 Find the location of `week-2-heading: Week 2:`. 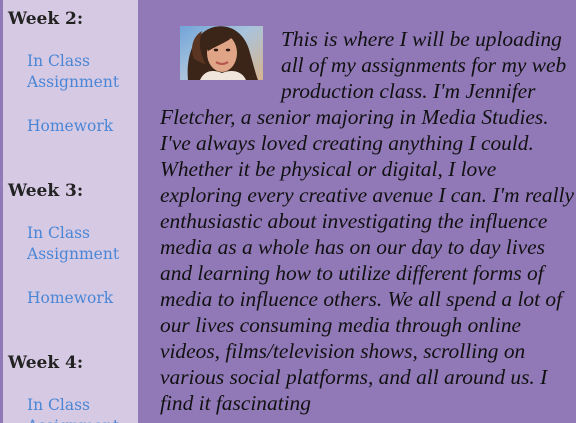

week-2-heading: Week 2: is located at coordinates (46, 19).